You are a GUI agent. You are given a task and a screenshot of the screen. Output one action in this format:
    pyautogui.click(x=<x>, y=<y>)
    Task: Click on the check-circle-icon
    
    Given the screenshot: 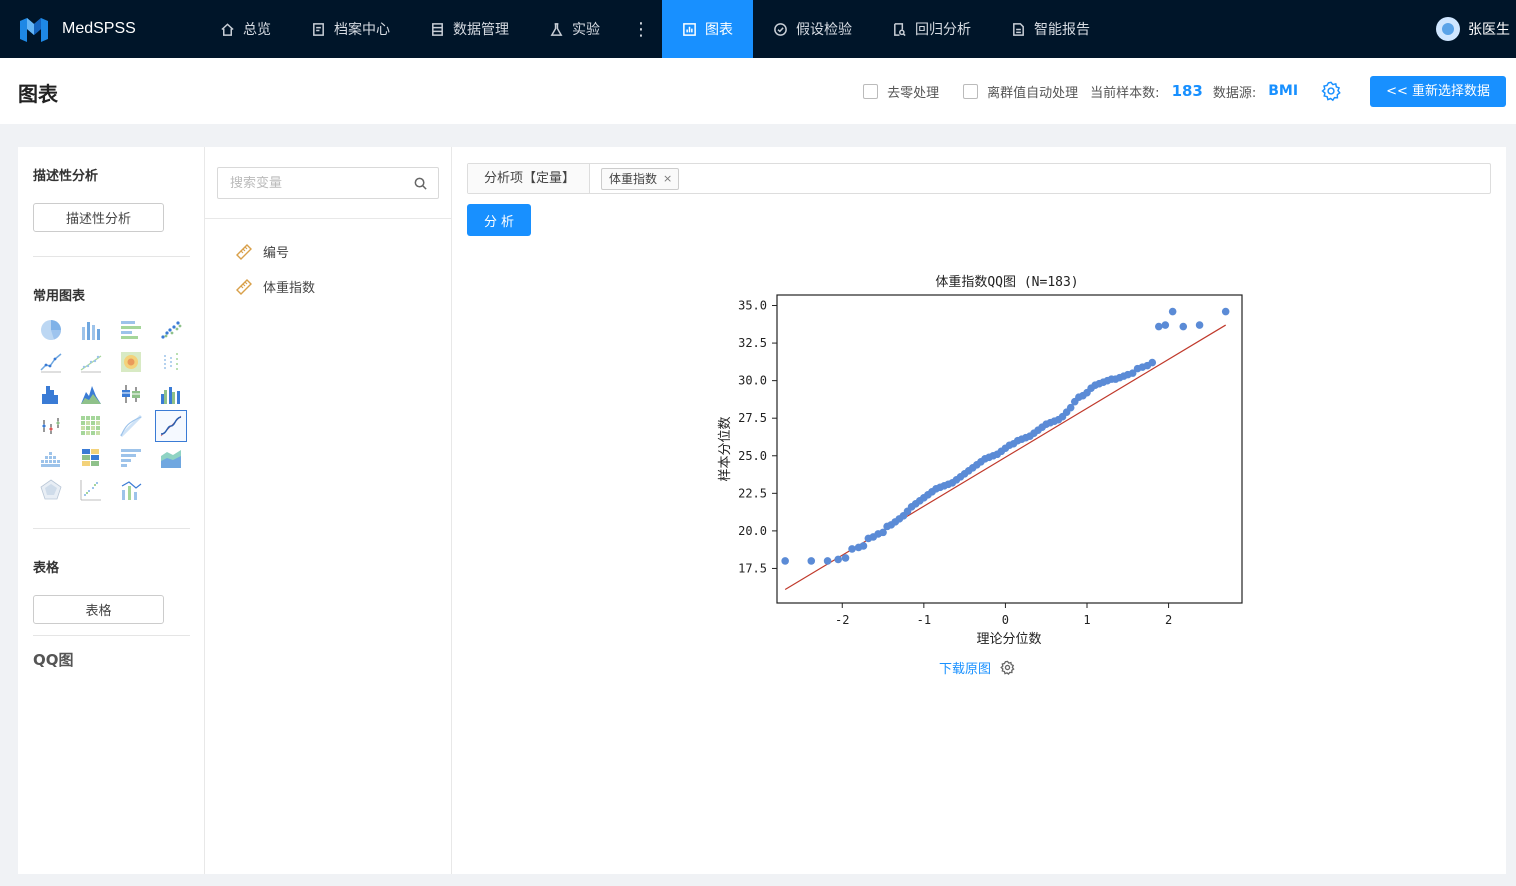 What is the action you would take?
    pyautogui.click(x=780, y=29)
    